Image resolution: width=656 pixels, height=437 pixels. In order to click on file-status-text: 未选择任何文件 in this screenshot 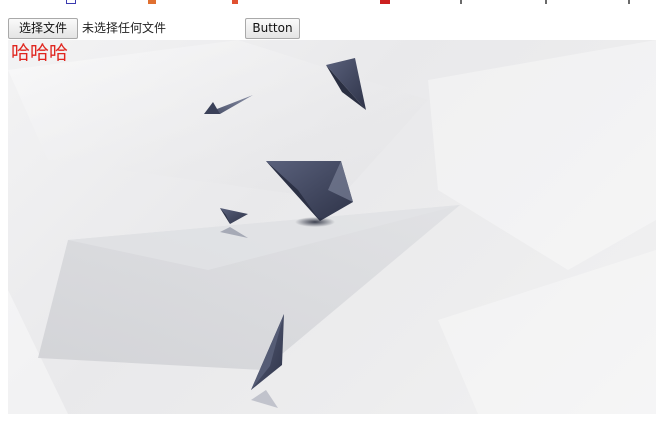, I will do `click(124, 28)`.